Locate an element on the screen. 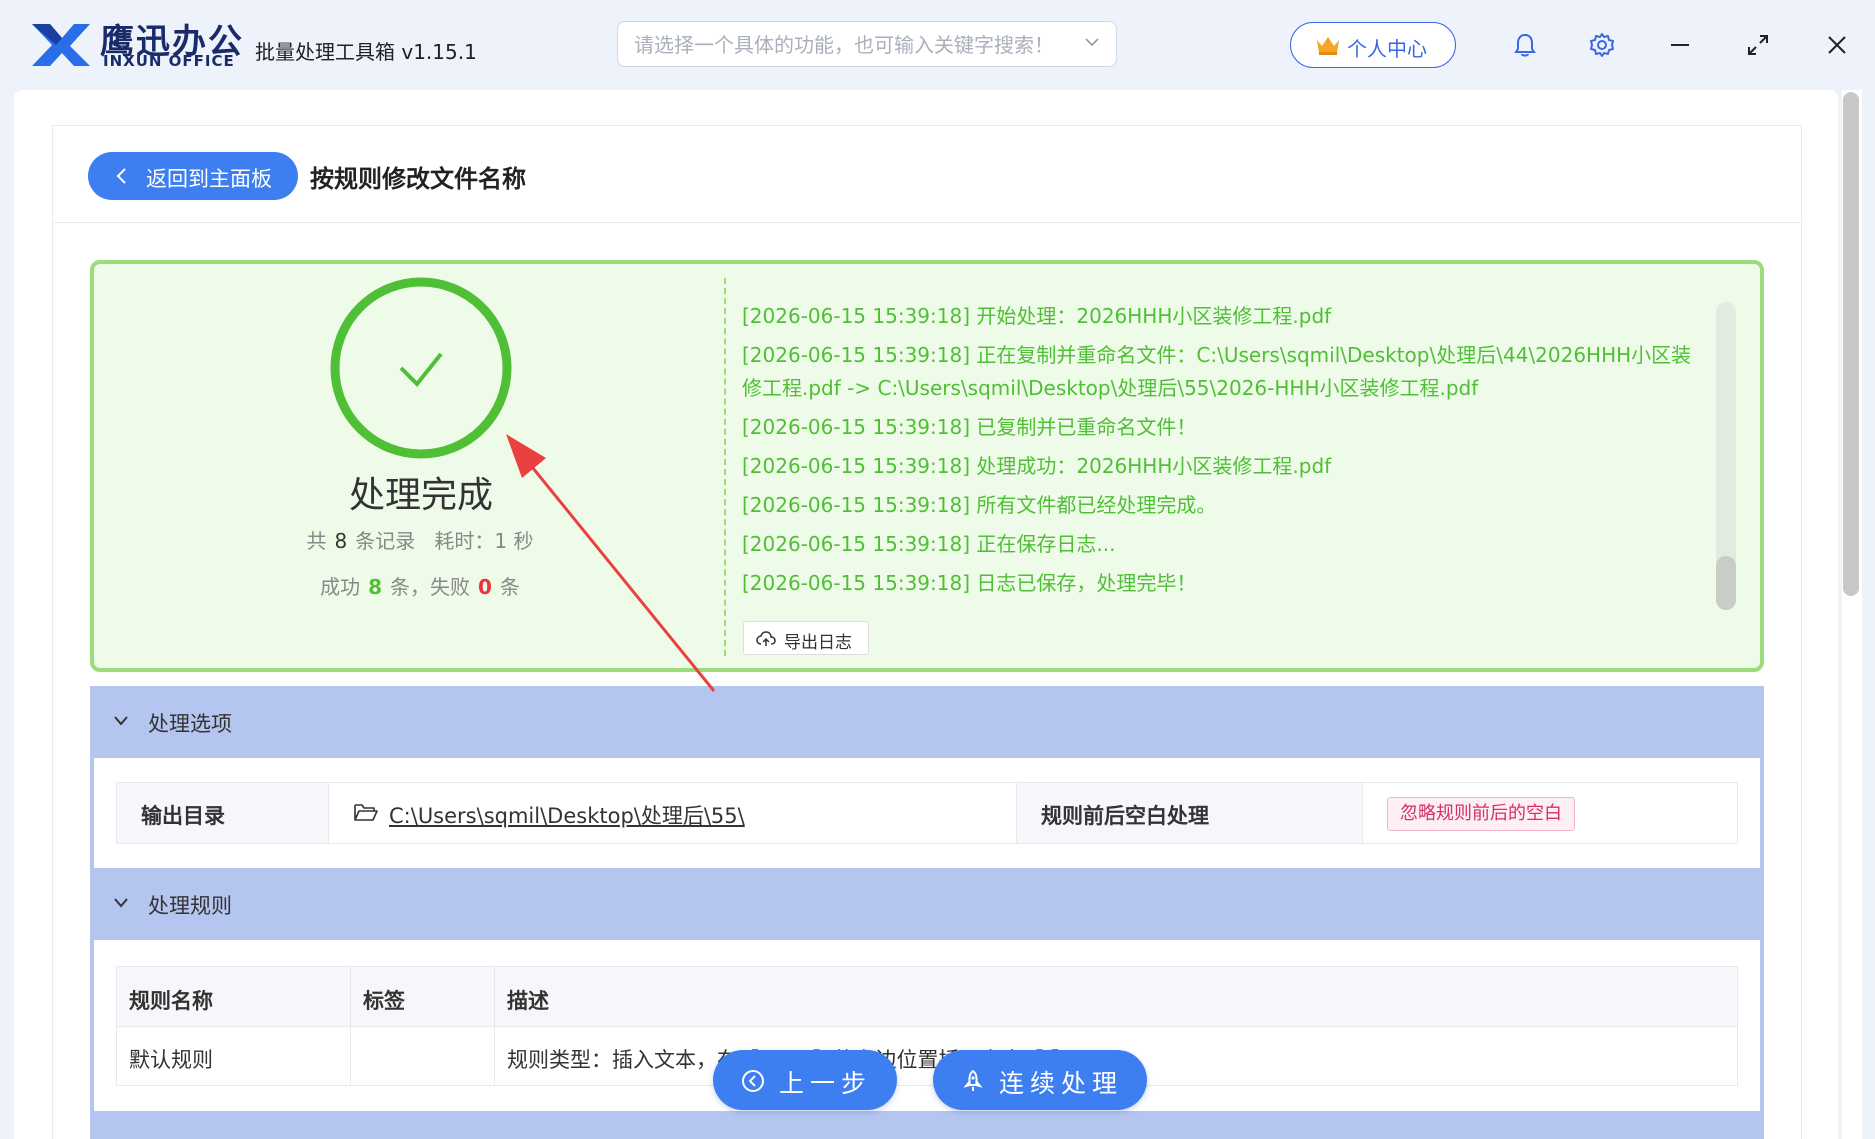 The image size is (1875, 1139). success-fail-stats: 成功 8 条，失败 0 条 is located at coordinates (420, 585).